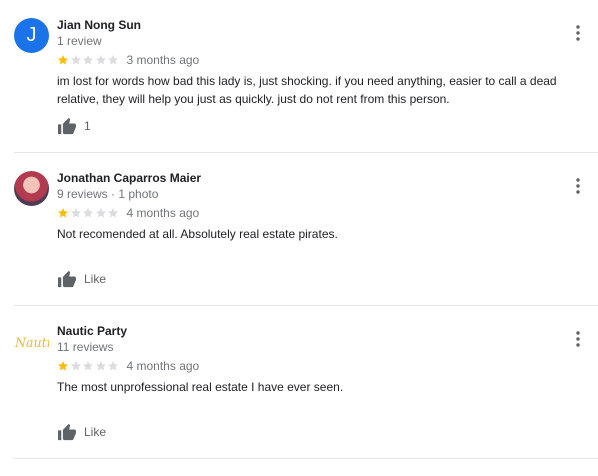 Image resolution: width=598 pixels, height=476 pixels. I want to click on reviewer-meta: 1 review, so click(79, 41).